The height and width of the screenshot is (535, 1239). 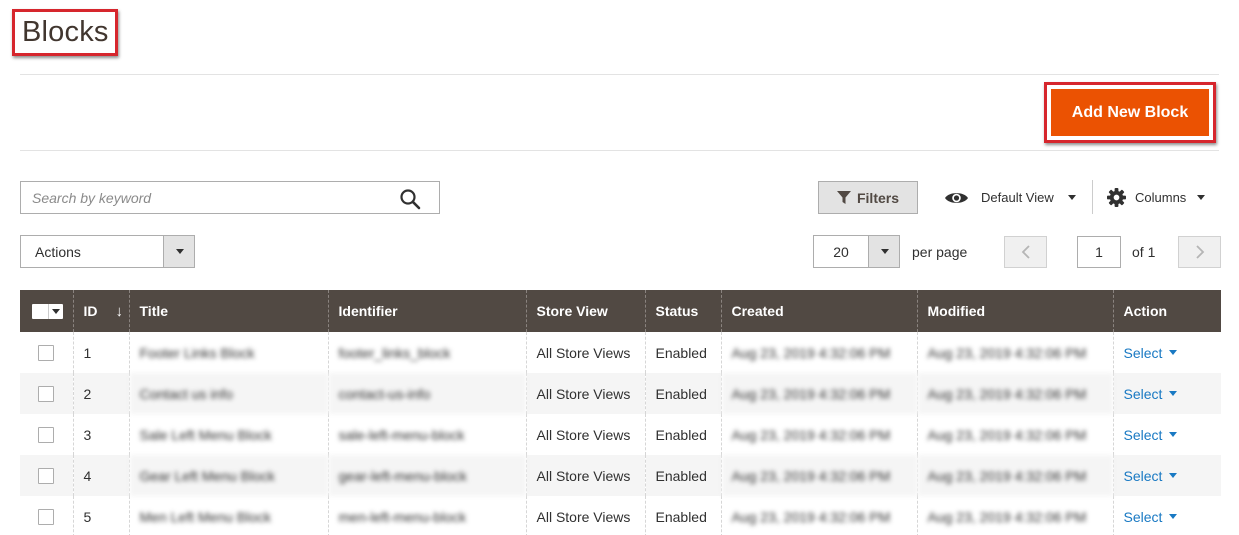 What do you see at coordinates (228, 393) in the screenshot?
I see `cell-title: Contact us info` at bounding box center [228, 393].